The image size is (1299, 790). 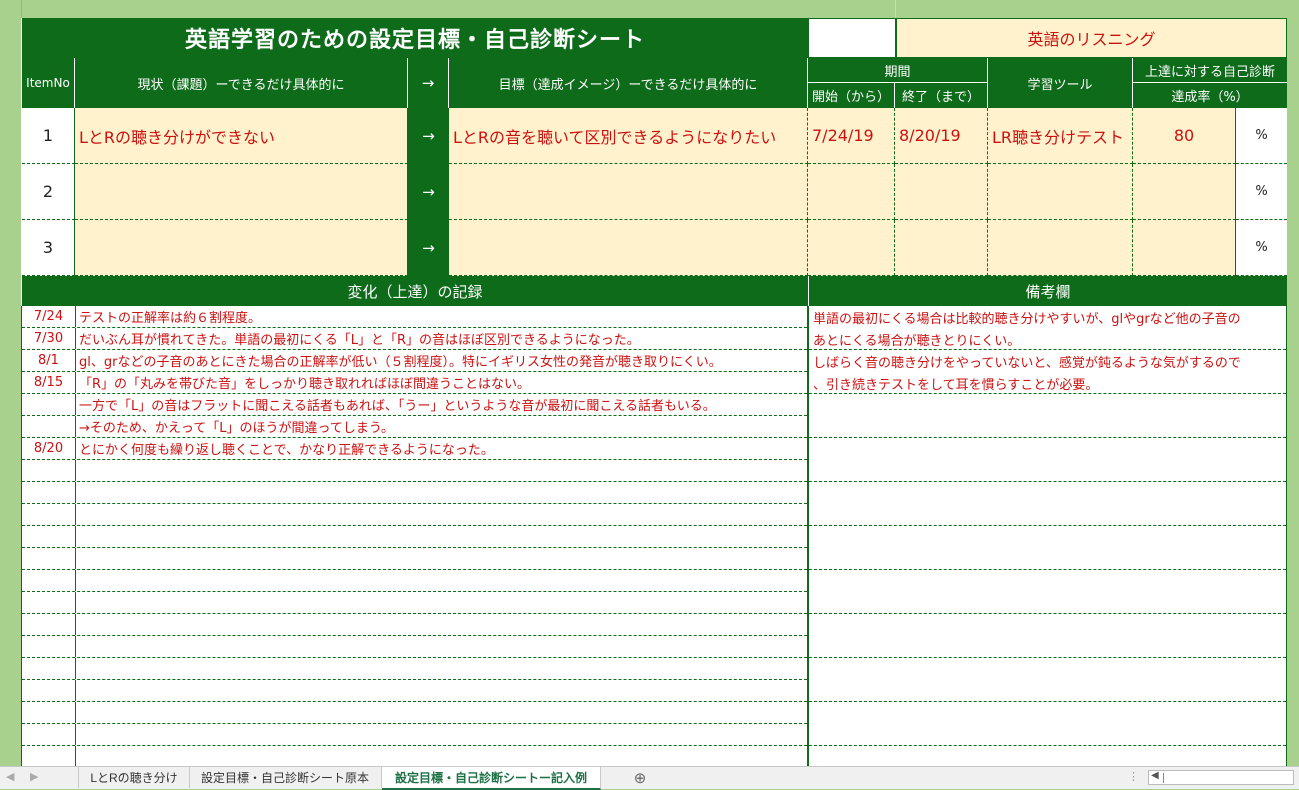 What do you see at coordinates (49, 316) in the screenshot?
I see `log-date: 7/24` at bounding box center [49, 316].